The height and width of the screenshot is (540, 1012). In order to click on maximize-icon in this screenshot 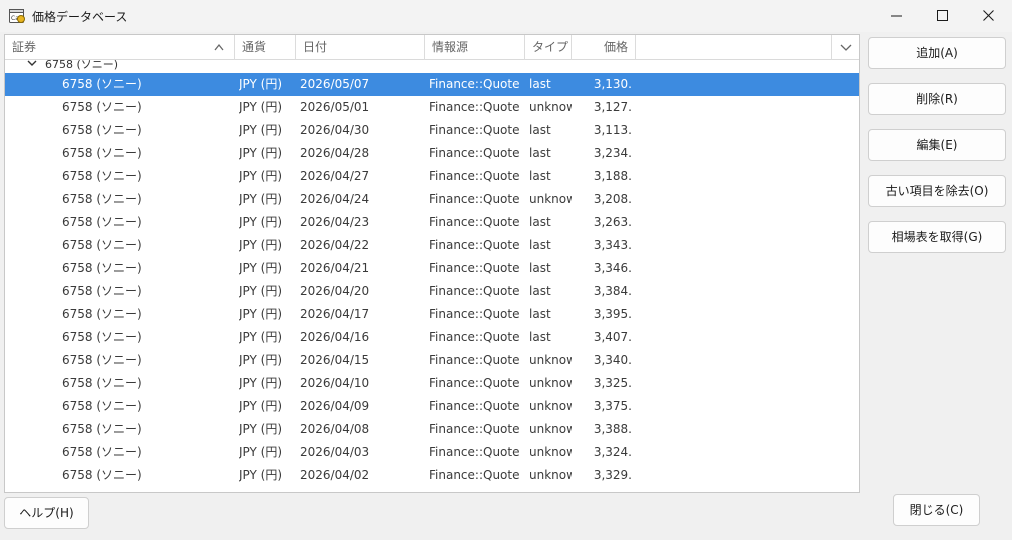, I will do `click(942, 15)`.